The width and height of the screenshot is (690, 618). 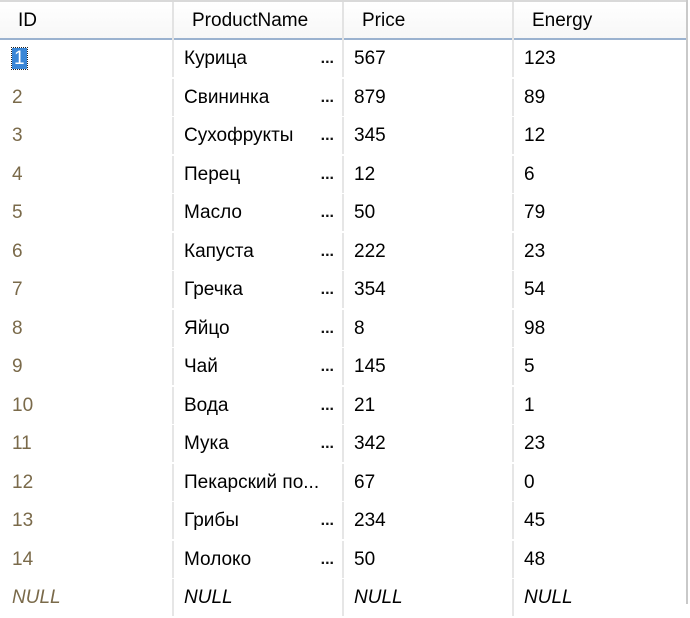 I want to click on column-header-id: ID, so click(x=87, y=21).